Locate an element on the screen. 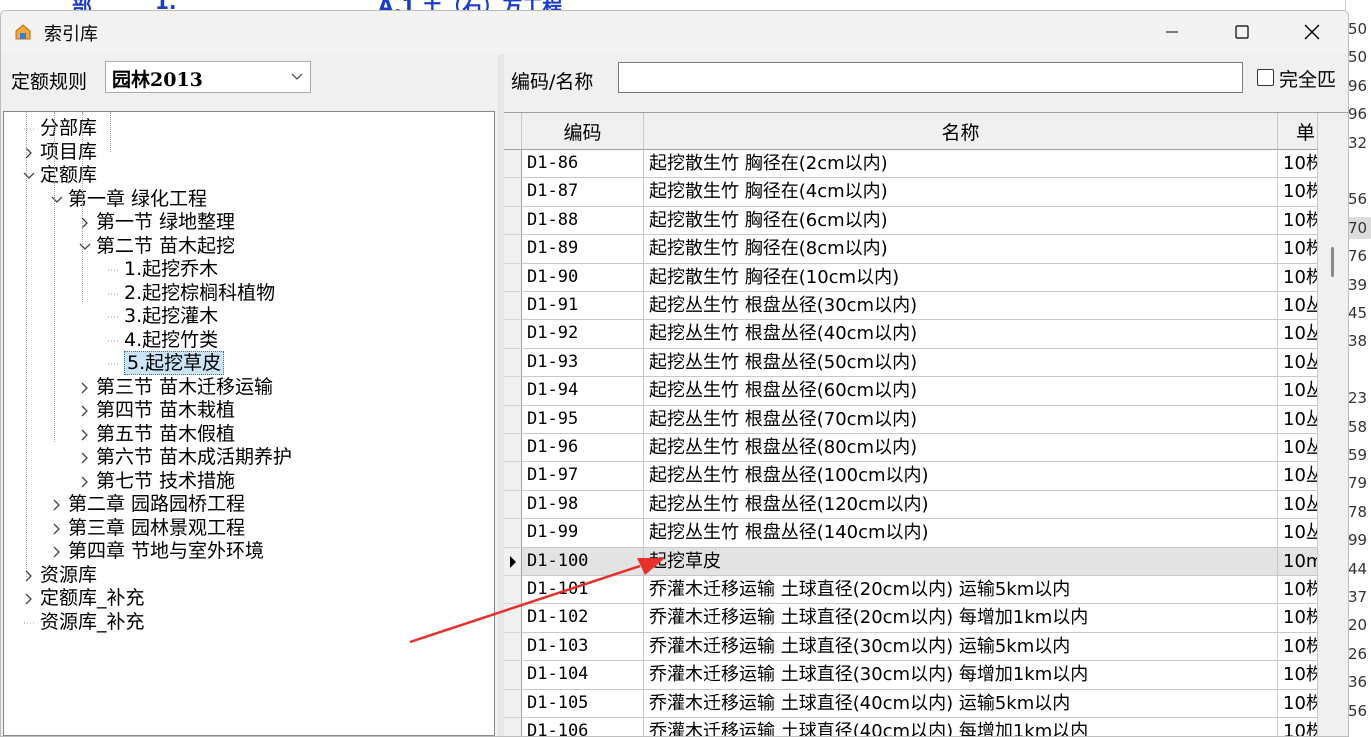 This screenshot has width=1371, height=737. table-row: D1-100起挖草皮10m² is located at coordinates (911, 561).